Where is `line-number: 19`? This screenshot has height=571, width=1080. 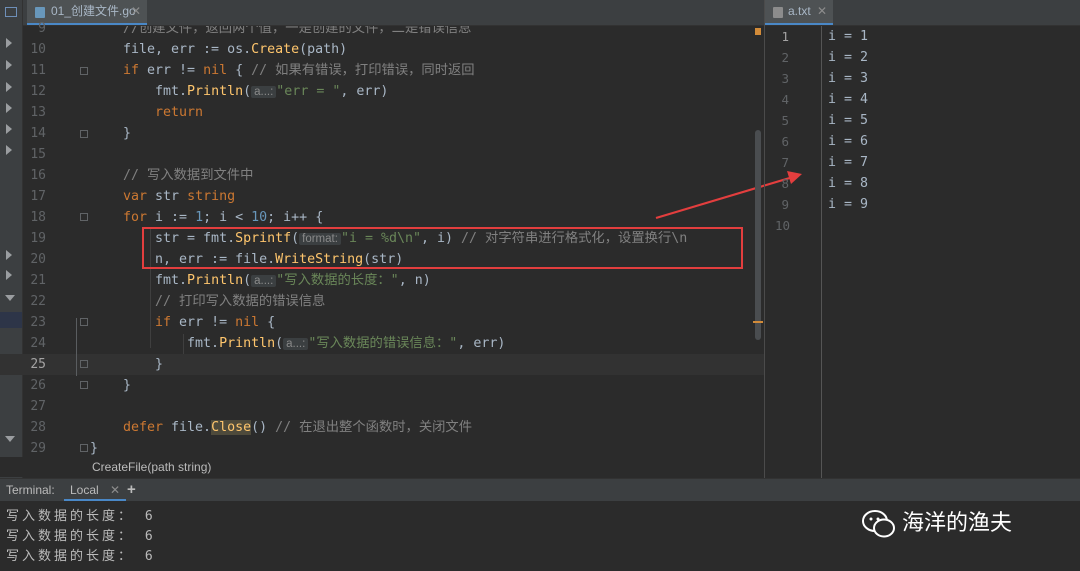
line-number: 19 is located at coordinates (38, 238).